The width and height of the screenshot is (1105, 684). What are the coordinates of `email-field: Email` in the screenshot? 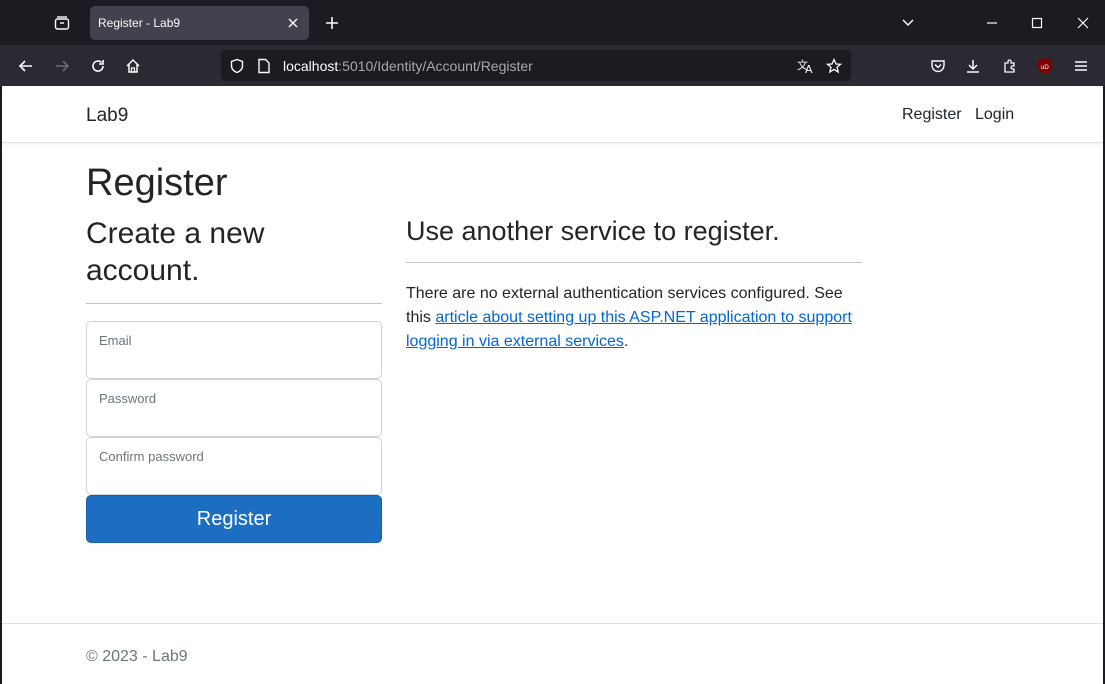 It's located at (234, 350).